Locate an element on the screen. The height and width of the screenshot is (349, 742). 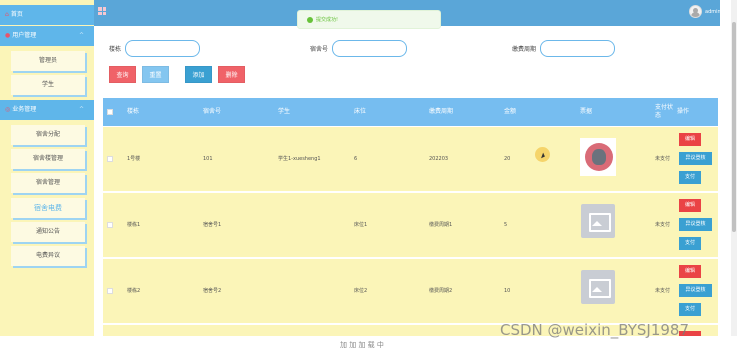
avatar is located at coordinates (695, 11).